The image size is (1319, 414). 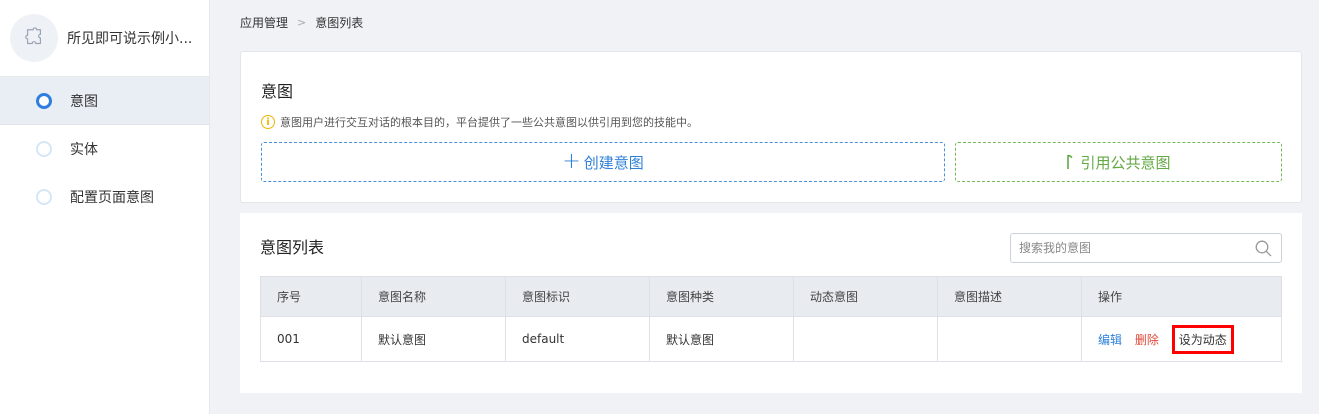 I want to click on intent-tip-text: 意图用户进行交互对话的根本目的，平台提供了一些公共意图以供引用到您的技能中。, so click(x=489, y=122).